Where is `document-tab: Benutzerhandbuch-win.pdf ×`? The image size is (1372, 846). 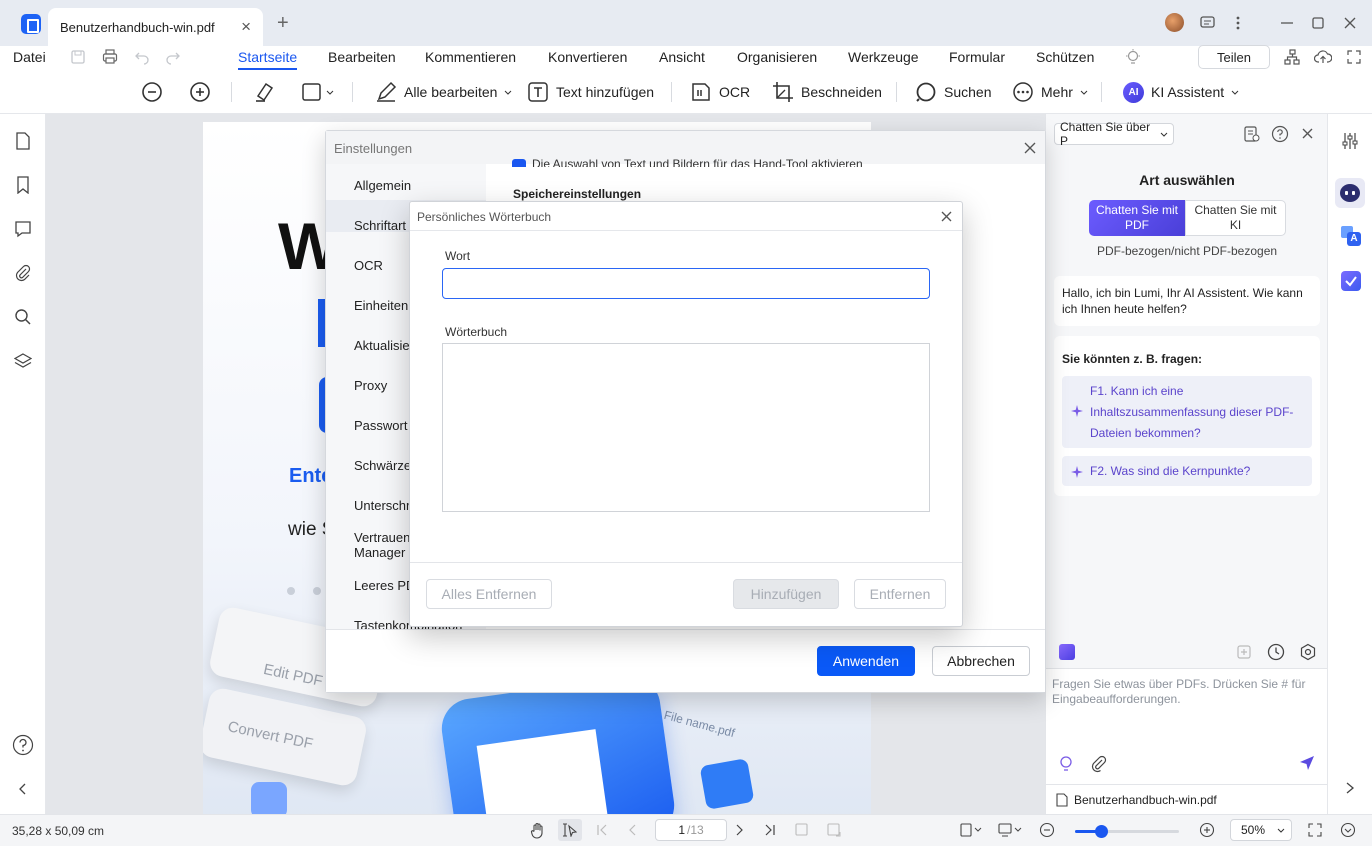
document-tab: Benutzerhandbuch-win.pdf × is located at coordinates (155, 27).